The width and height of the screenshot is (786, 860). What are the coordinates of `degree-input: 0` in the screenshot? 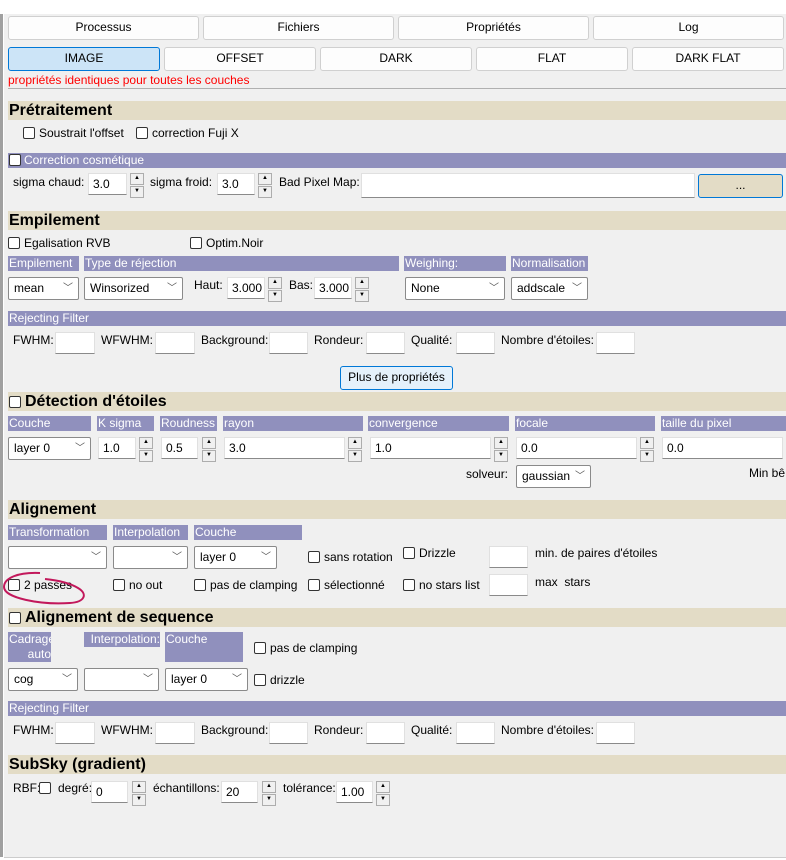 It's located at (109, 792).